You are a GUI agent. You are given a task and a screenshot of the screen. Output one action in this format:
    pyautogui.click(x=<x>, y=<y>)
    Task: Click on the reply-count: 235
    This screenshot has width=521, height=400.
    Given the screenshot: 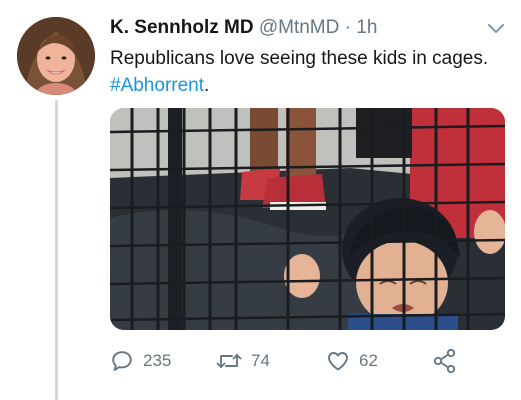 What is the action you would take?
    pyautogui.click(x=157, y=360)
    